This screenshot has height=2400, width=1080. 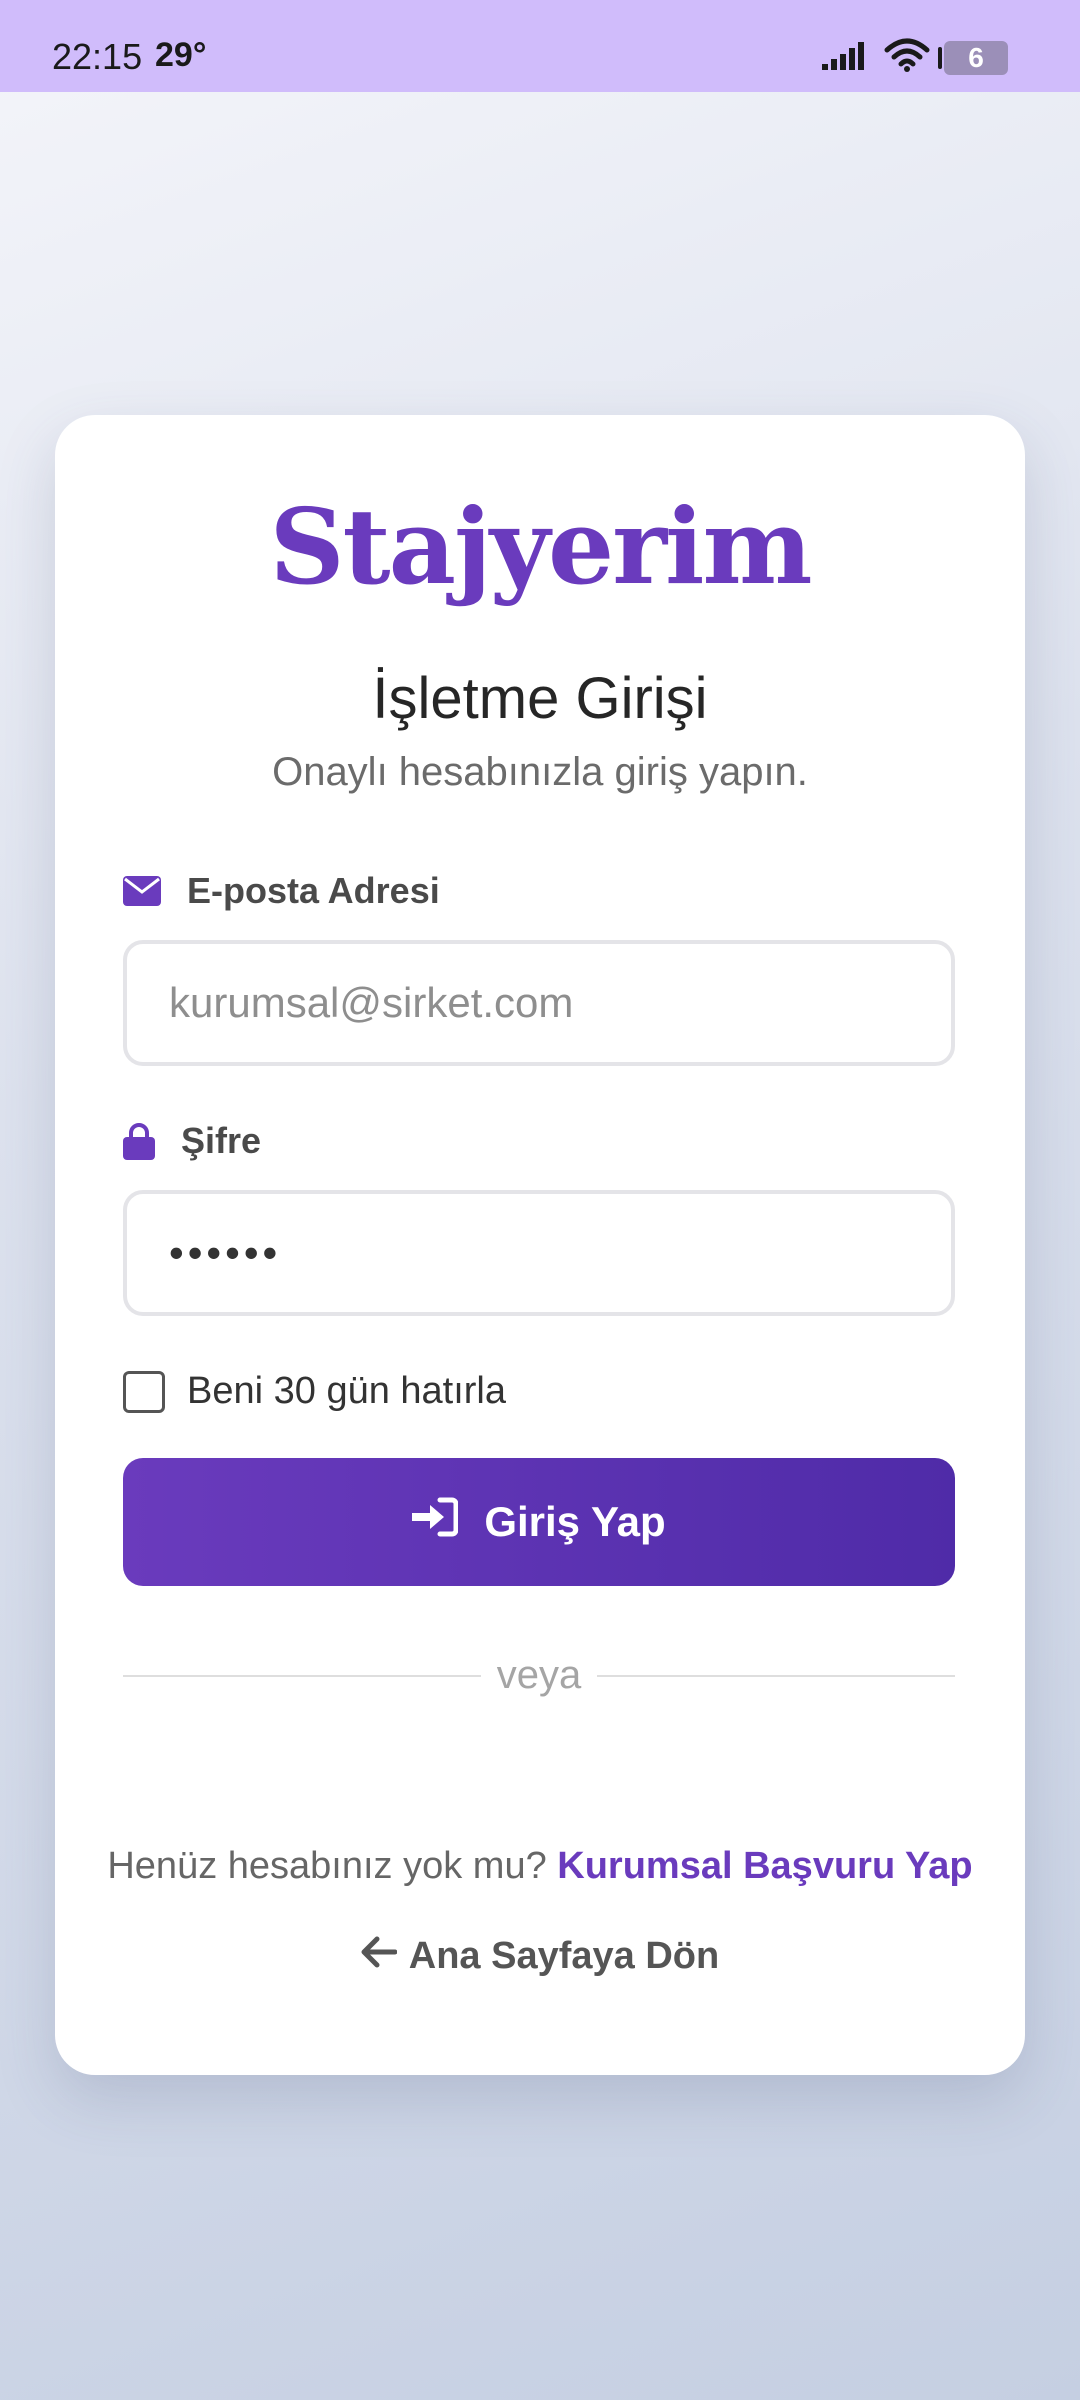 I want to click on email-field, so click(x=539, y=1003).